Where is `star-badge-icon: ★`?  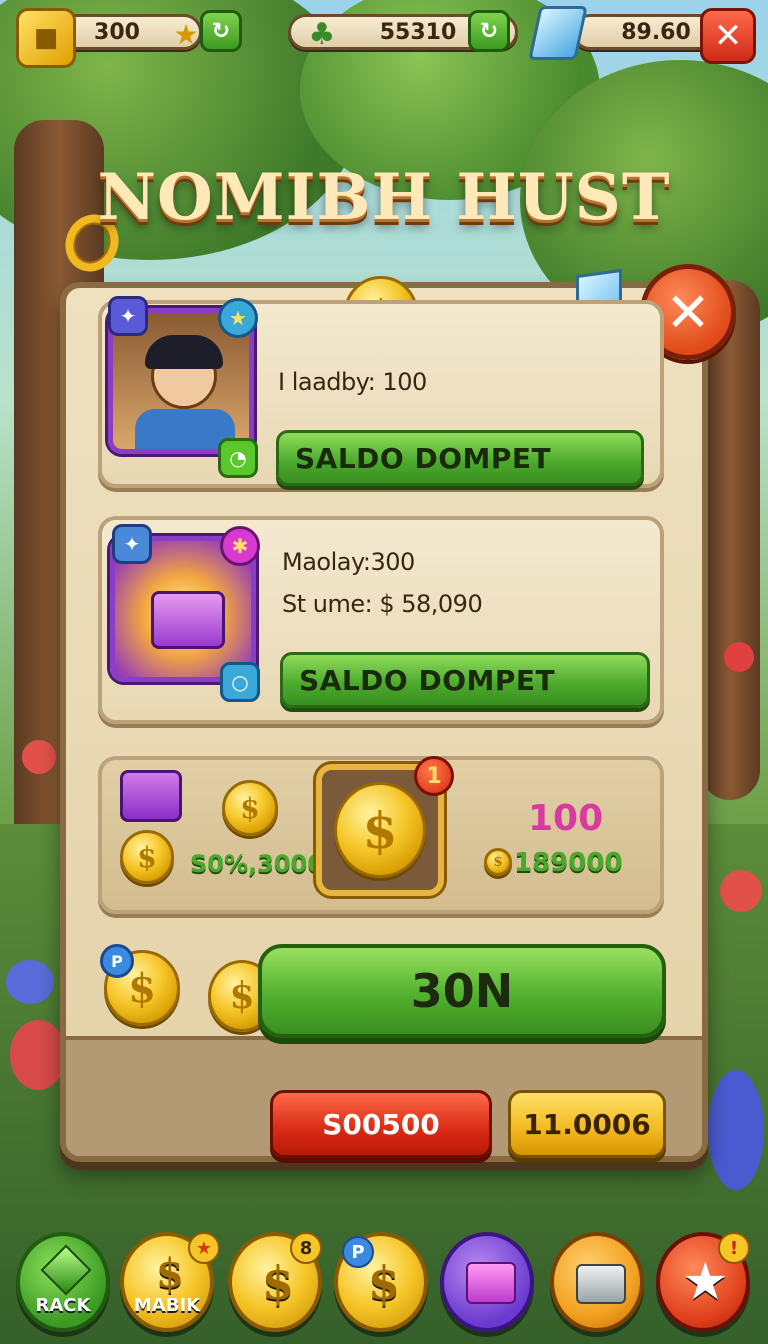 star-badge-icon: ★ is located at coordinates (204, 1248).